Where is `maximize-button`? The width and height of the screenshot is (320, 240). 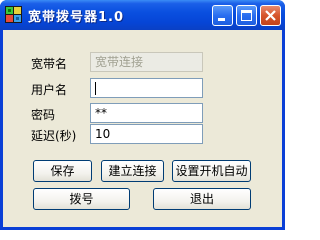 maximize-button is located at coordinates (246, 15).